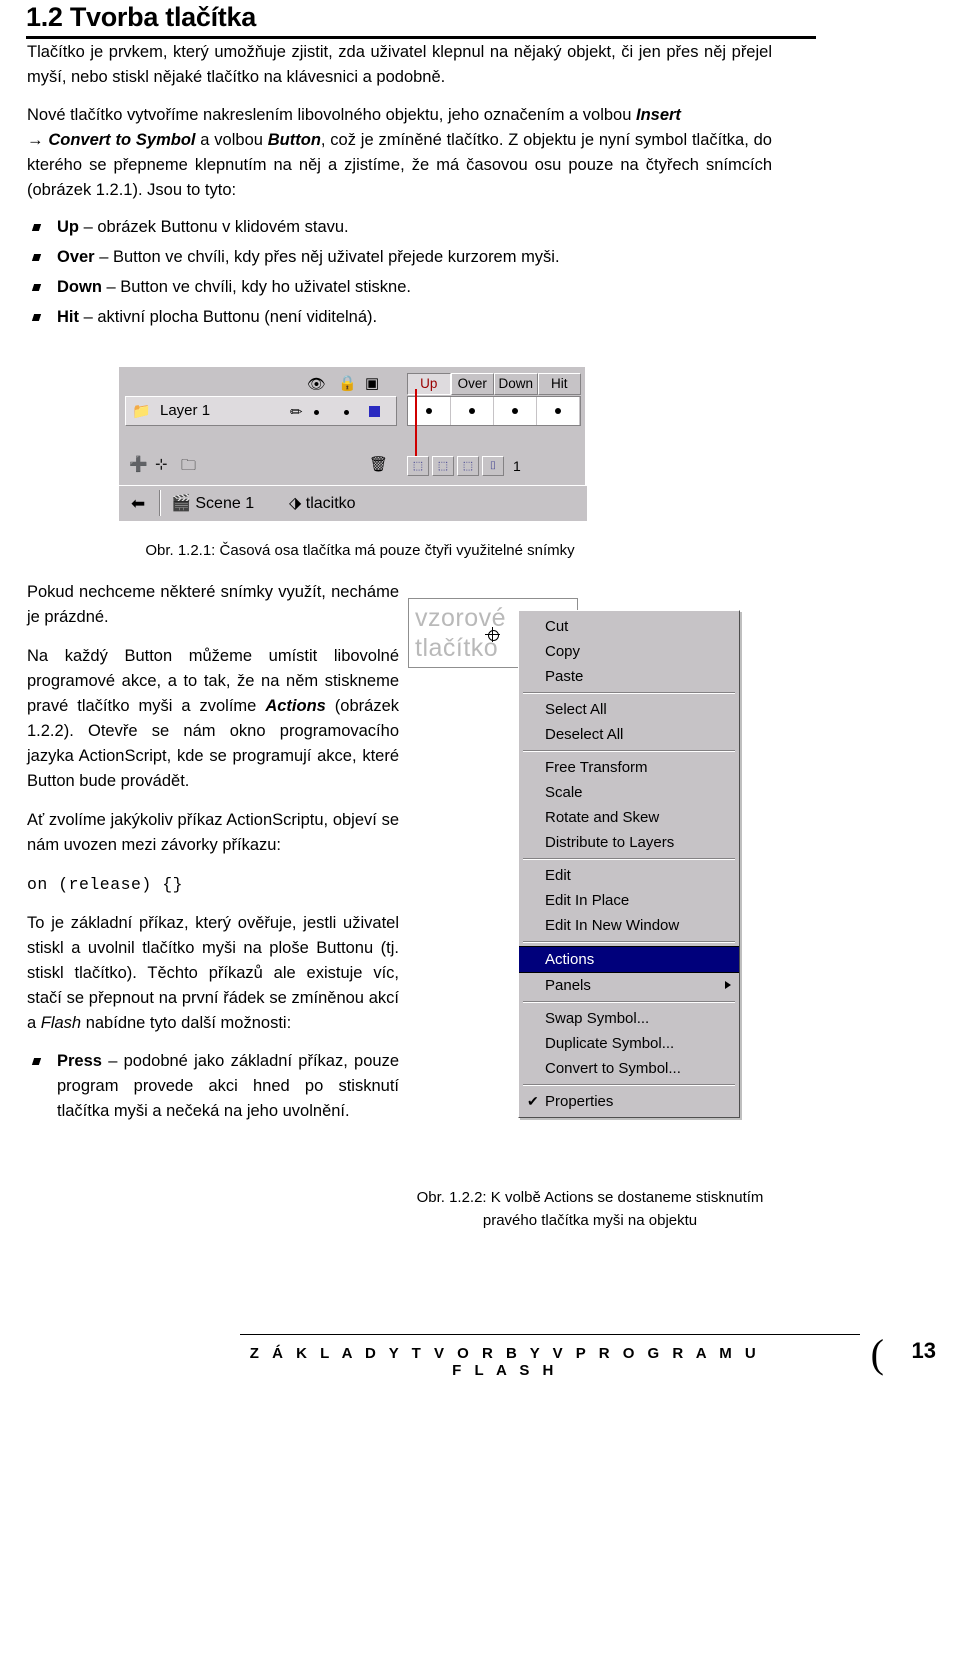 Image resolution: width=960 pixels, height=1680 pixels. What do you see at coordinates (421, 37) in the screenshot?
I see `heading-divider` at bounding box center [421, 37].